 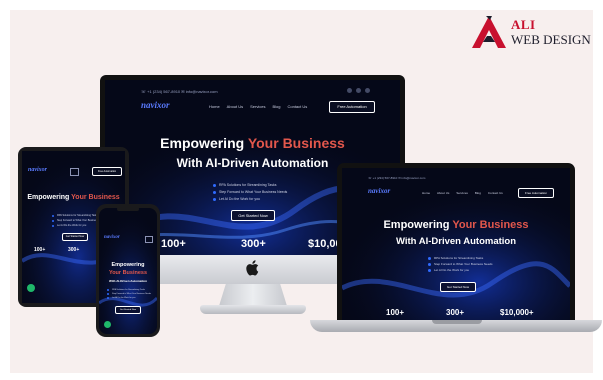 I want to click on feature-item: Step Forward to What Your Business Needs, so click(x=250, y=192).